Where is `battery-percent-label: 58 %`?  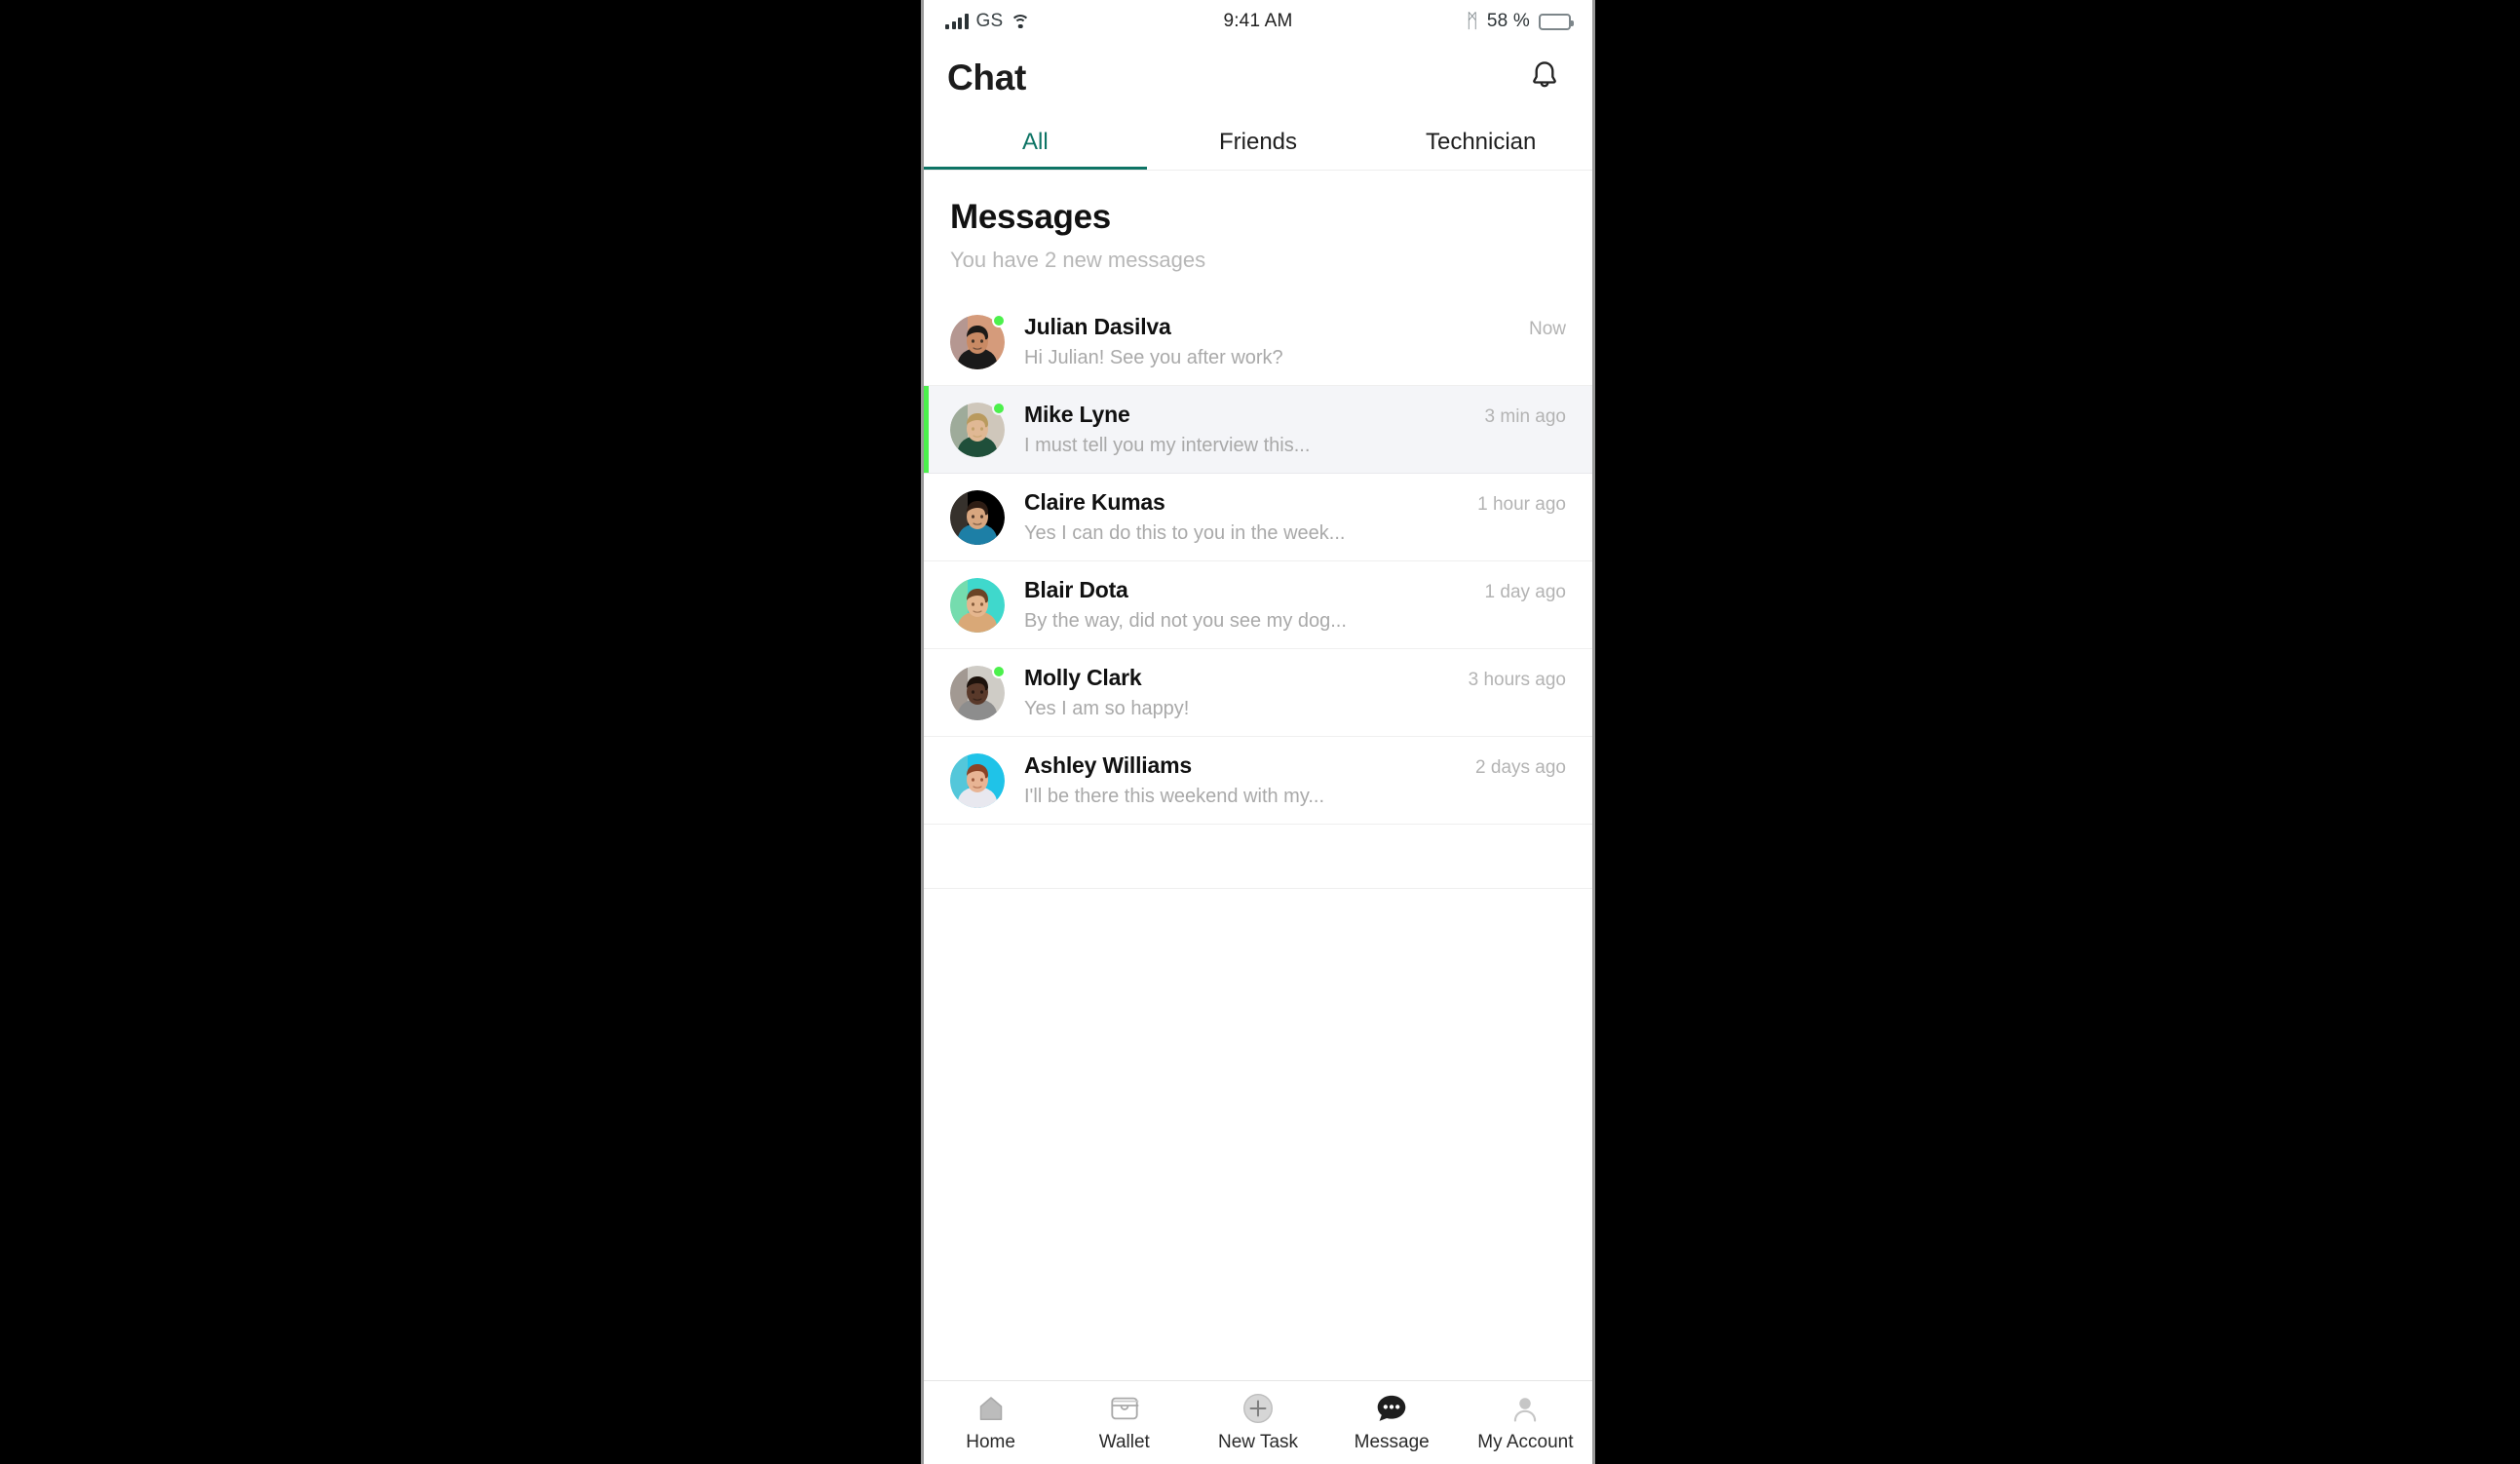
battery-percent-label: 58 % is located at coordinates (1508, 21).